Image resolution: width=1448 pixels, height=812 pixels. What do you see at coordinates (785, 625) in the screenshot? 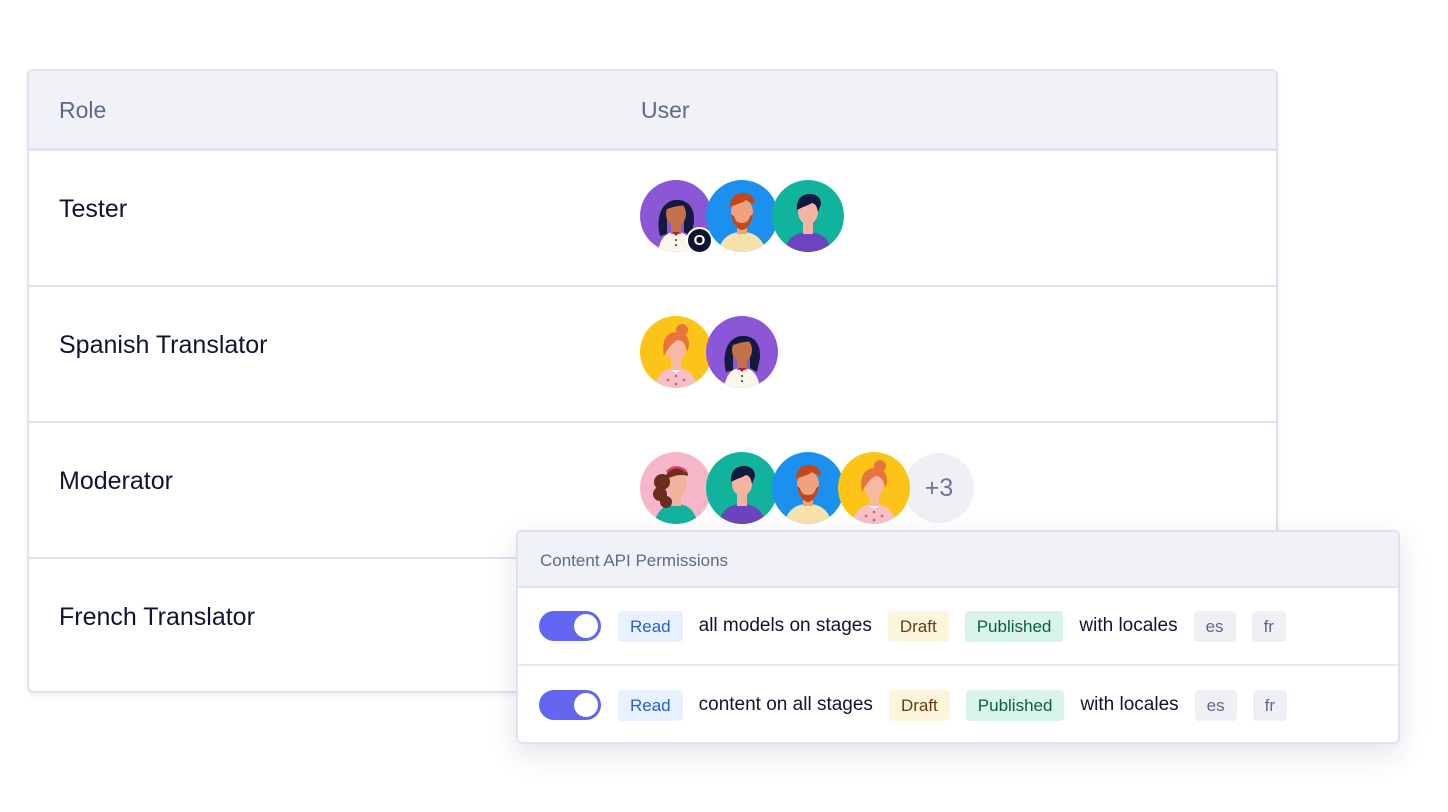
I see `permission-scope-text: all models on stages` at bounding box center [785, 625].